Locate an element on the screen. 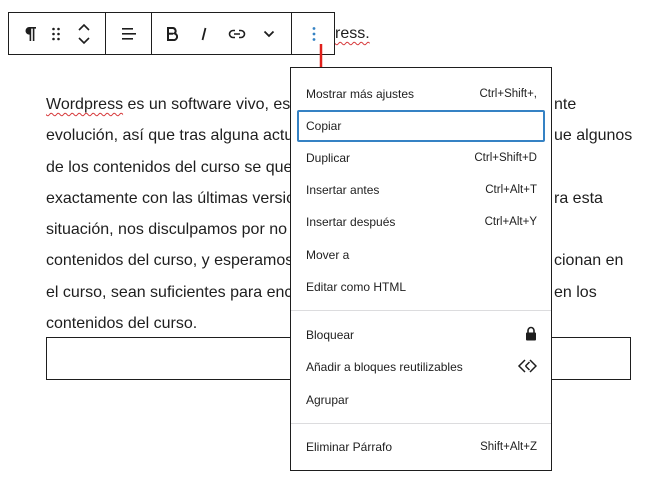  menu-item-insert-after: Insertar después Ctrl+Alt+Y is located at coordinates (421, 222).